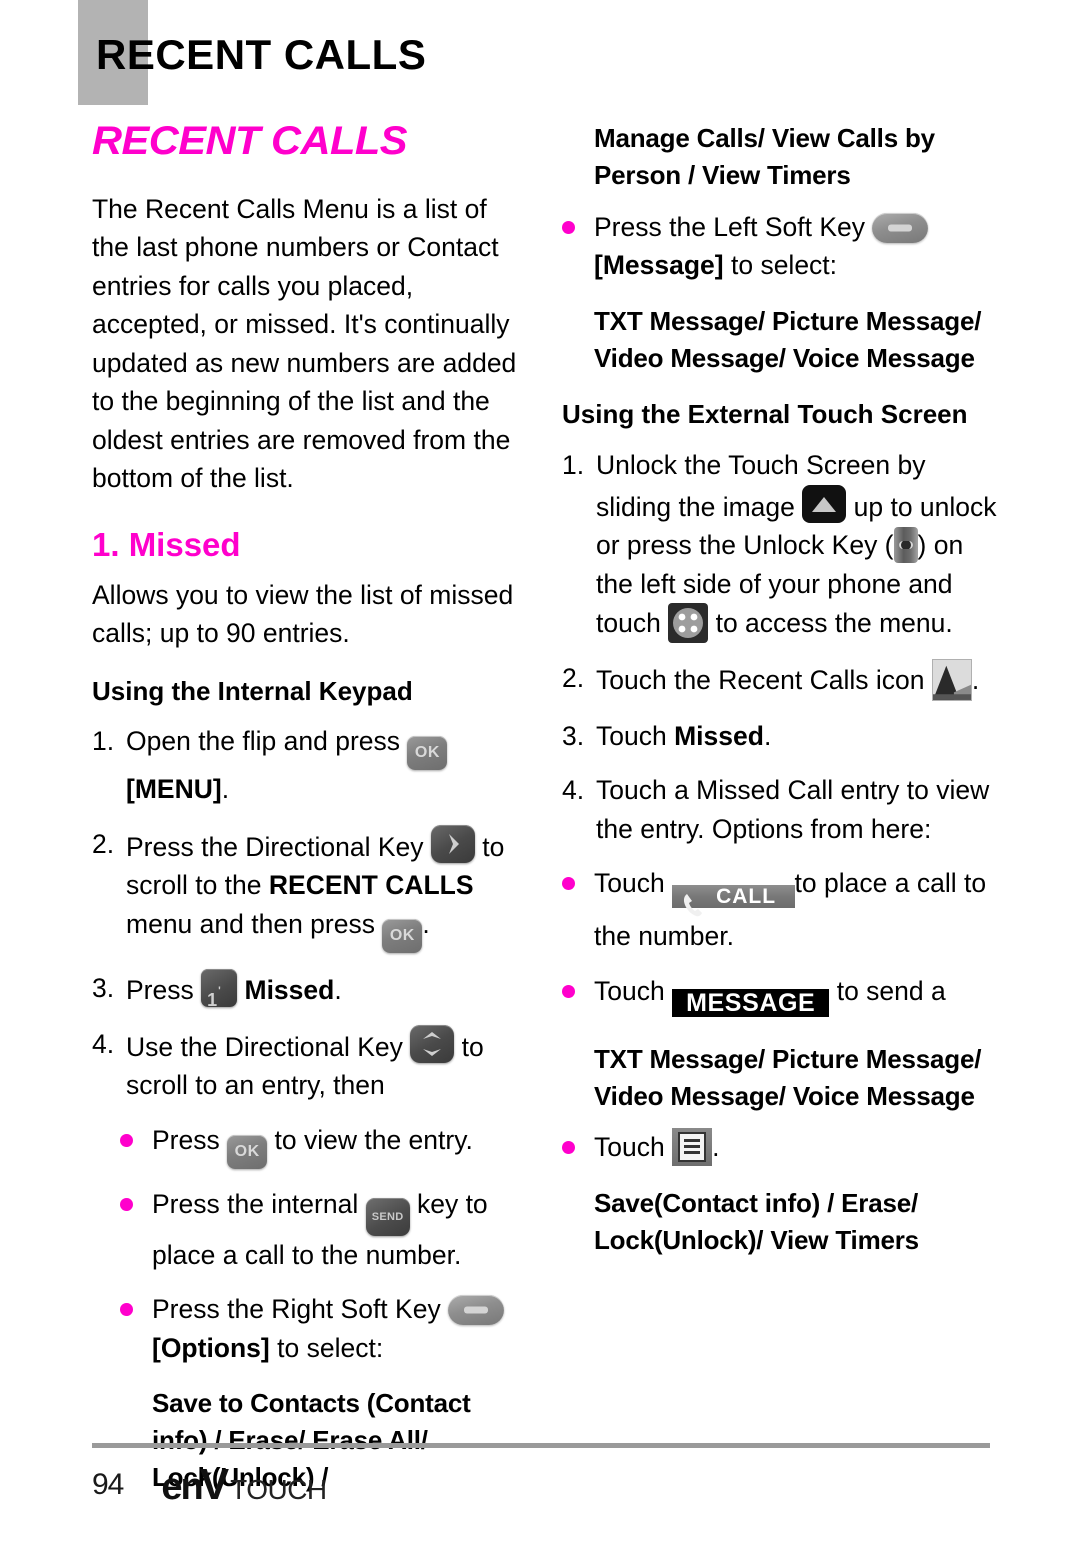 The width and height of the screenshot is (1080, 1552). I want to click on env-touch-logo: en V TOUCH, so click(244, 1485).